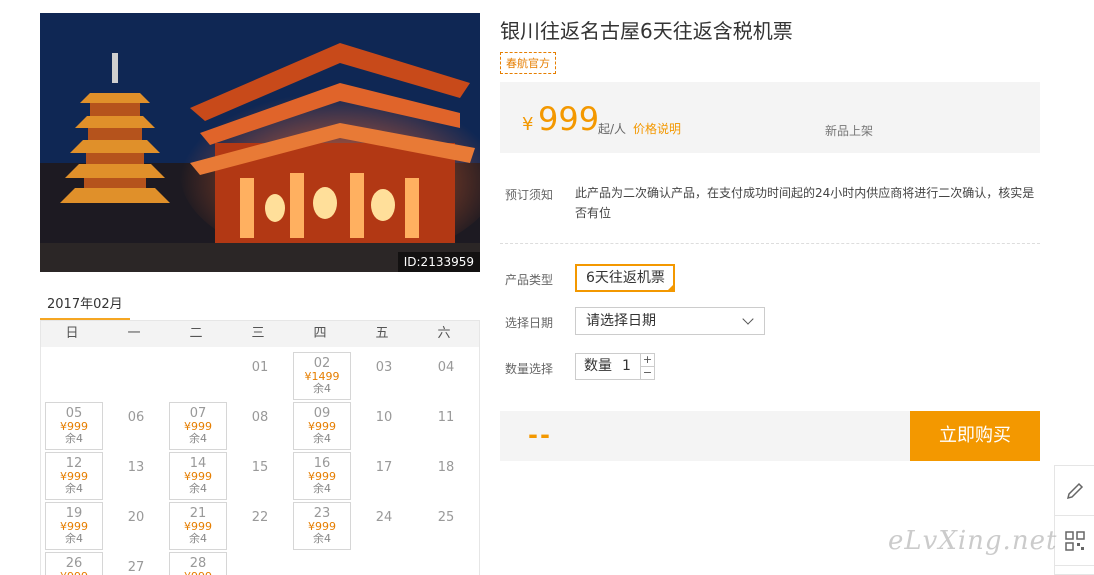 This screenshot has height=575, width=1094. Describe the element at coordinates (260, 417) in the screenshot. I see `calendar-day-number: 08` at that location.